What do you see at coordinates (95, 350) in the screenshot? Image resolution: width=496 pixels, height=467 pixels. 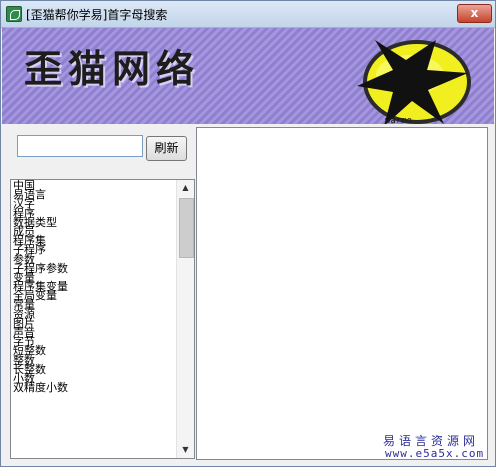 I see `list-item: 短整数` at bounding box center [95, 350].